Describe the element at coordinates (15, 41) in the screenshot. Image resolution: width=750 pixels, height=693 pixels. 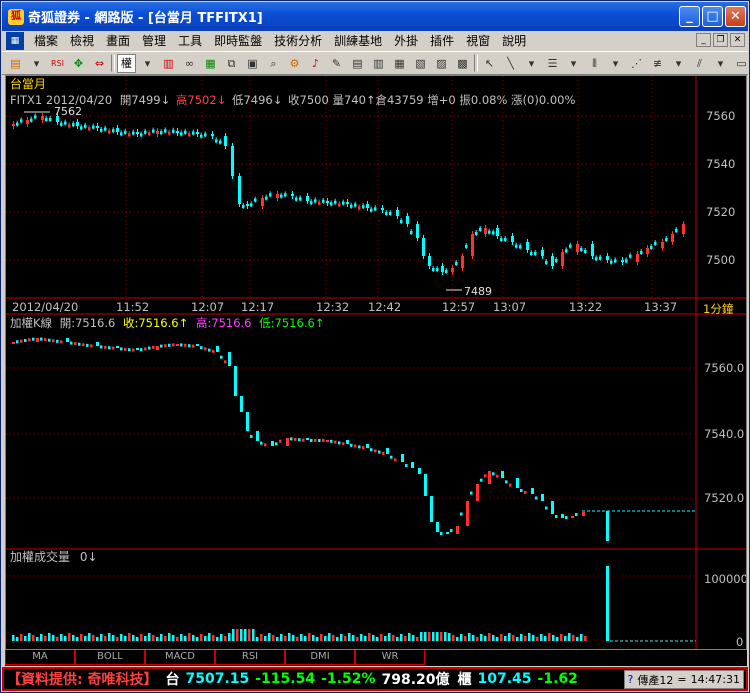
I see `doc-icon: ▦` at that location.